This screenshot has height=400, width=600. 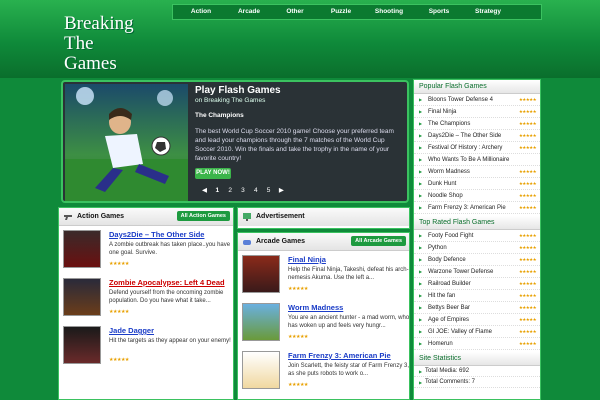 What do you see at coordinates (465, 148) in the screenshot?
I see `game-link: Festival Of History : Archery` at bounding box center [465, 148].